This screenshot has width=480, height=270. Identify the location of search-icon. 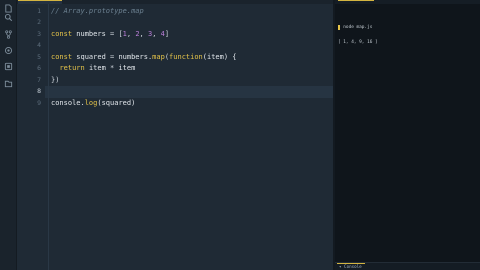
(8, 17).